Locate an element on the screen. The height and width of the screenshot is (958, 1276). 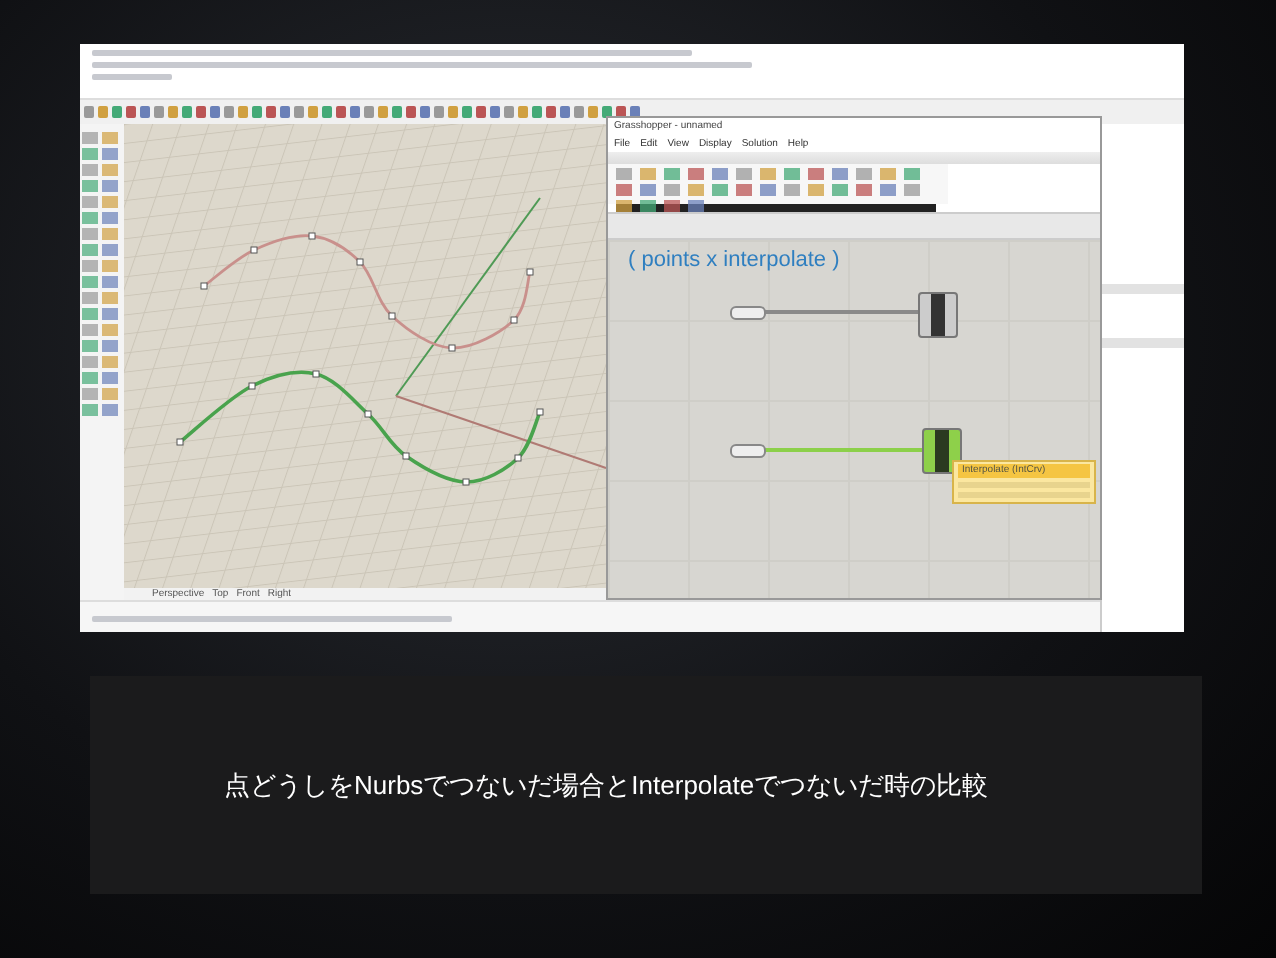
annotation-text: ( points x interpolate ) is located at coordinates (734, 260).